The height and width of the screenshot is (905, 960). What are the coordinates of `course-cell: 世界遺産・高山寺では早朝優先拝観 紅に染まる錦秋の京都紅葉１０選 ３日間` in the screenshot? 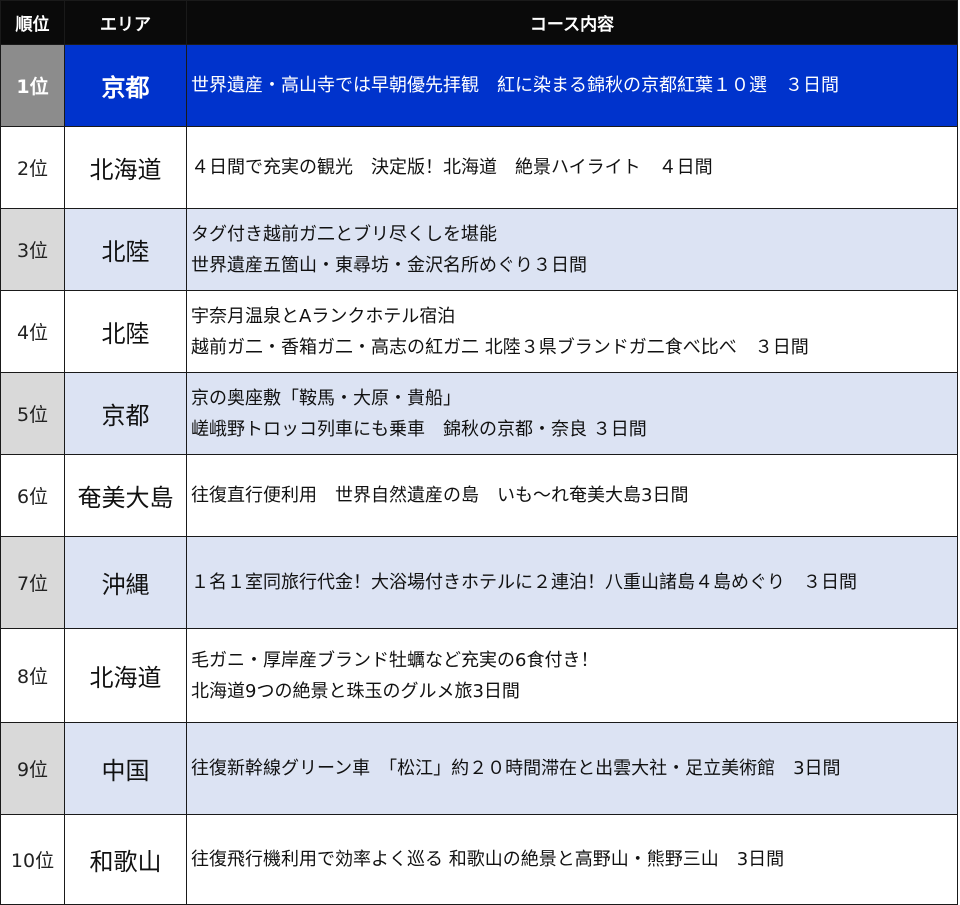 It's located at (572, 85).